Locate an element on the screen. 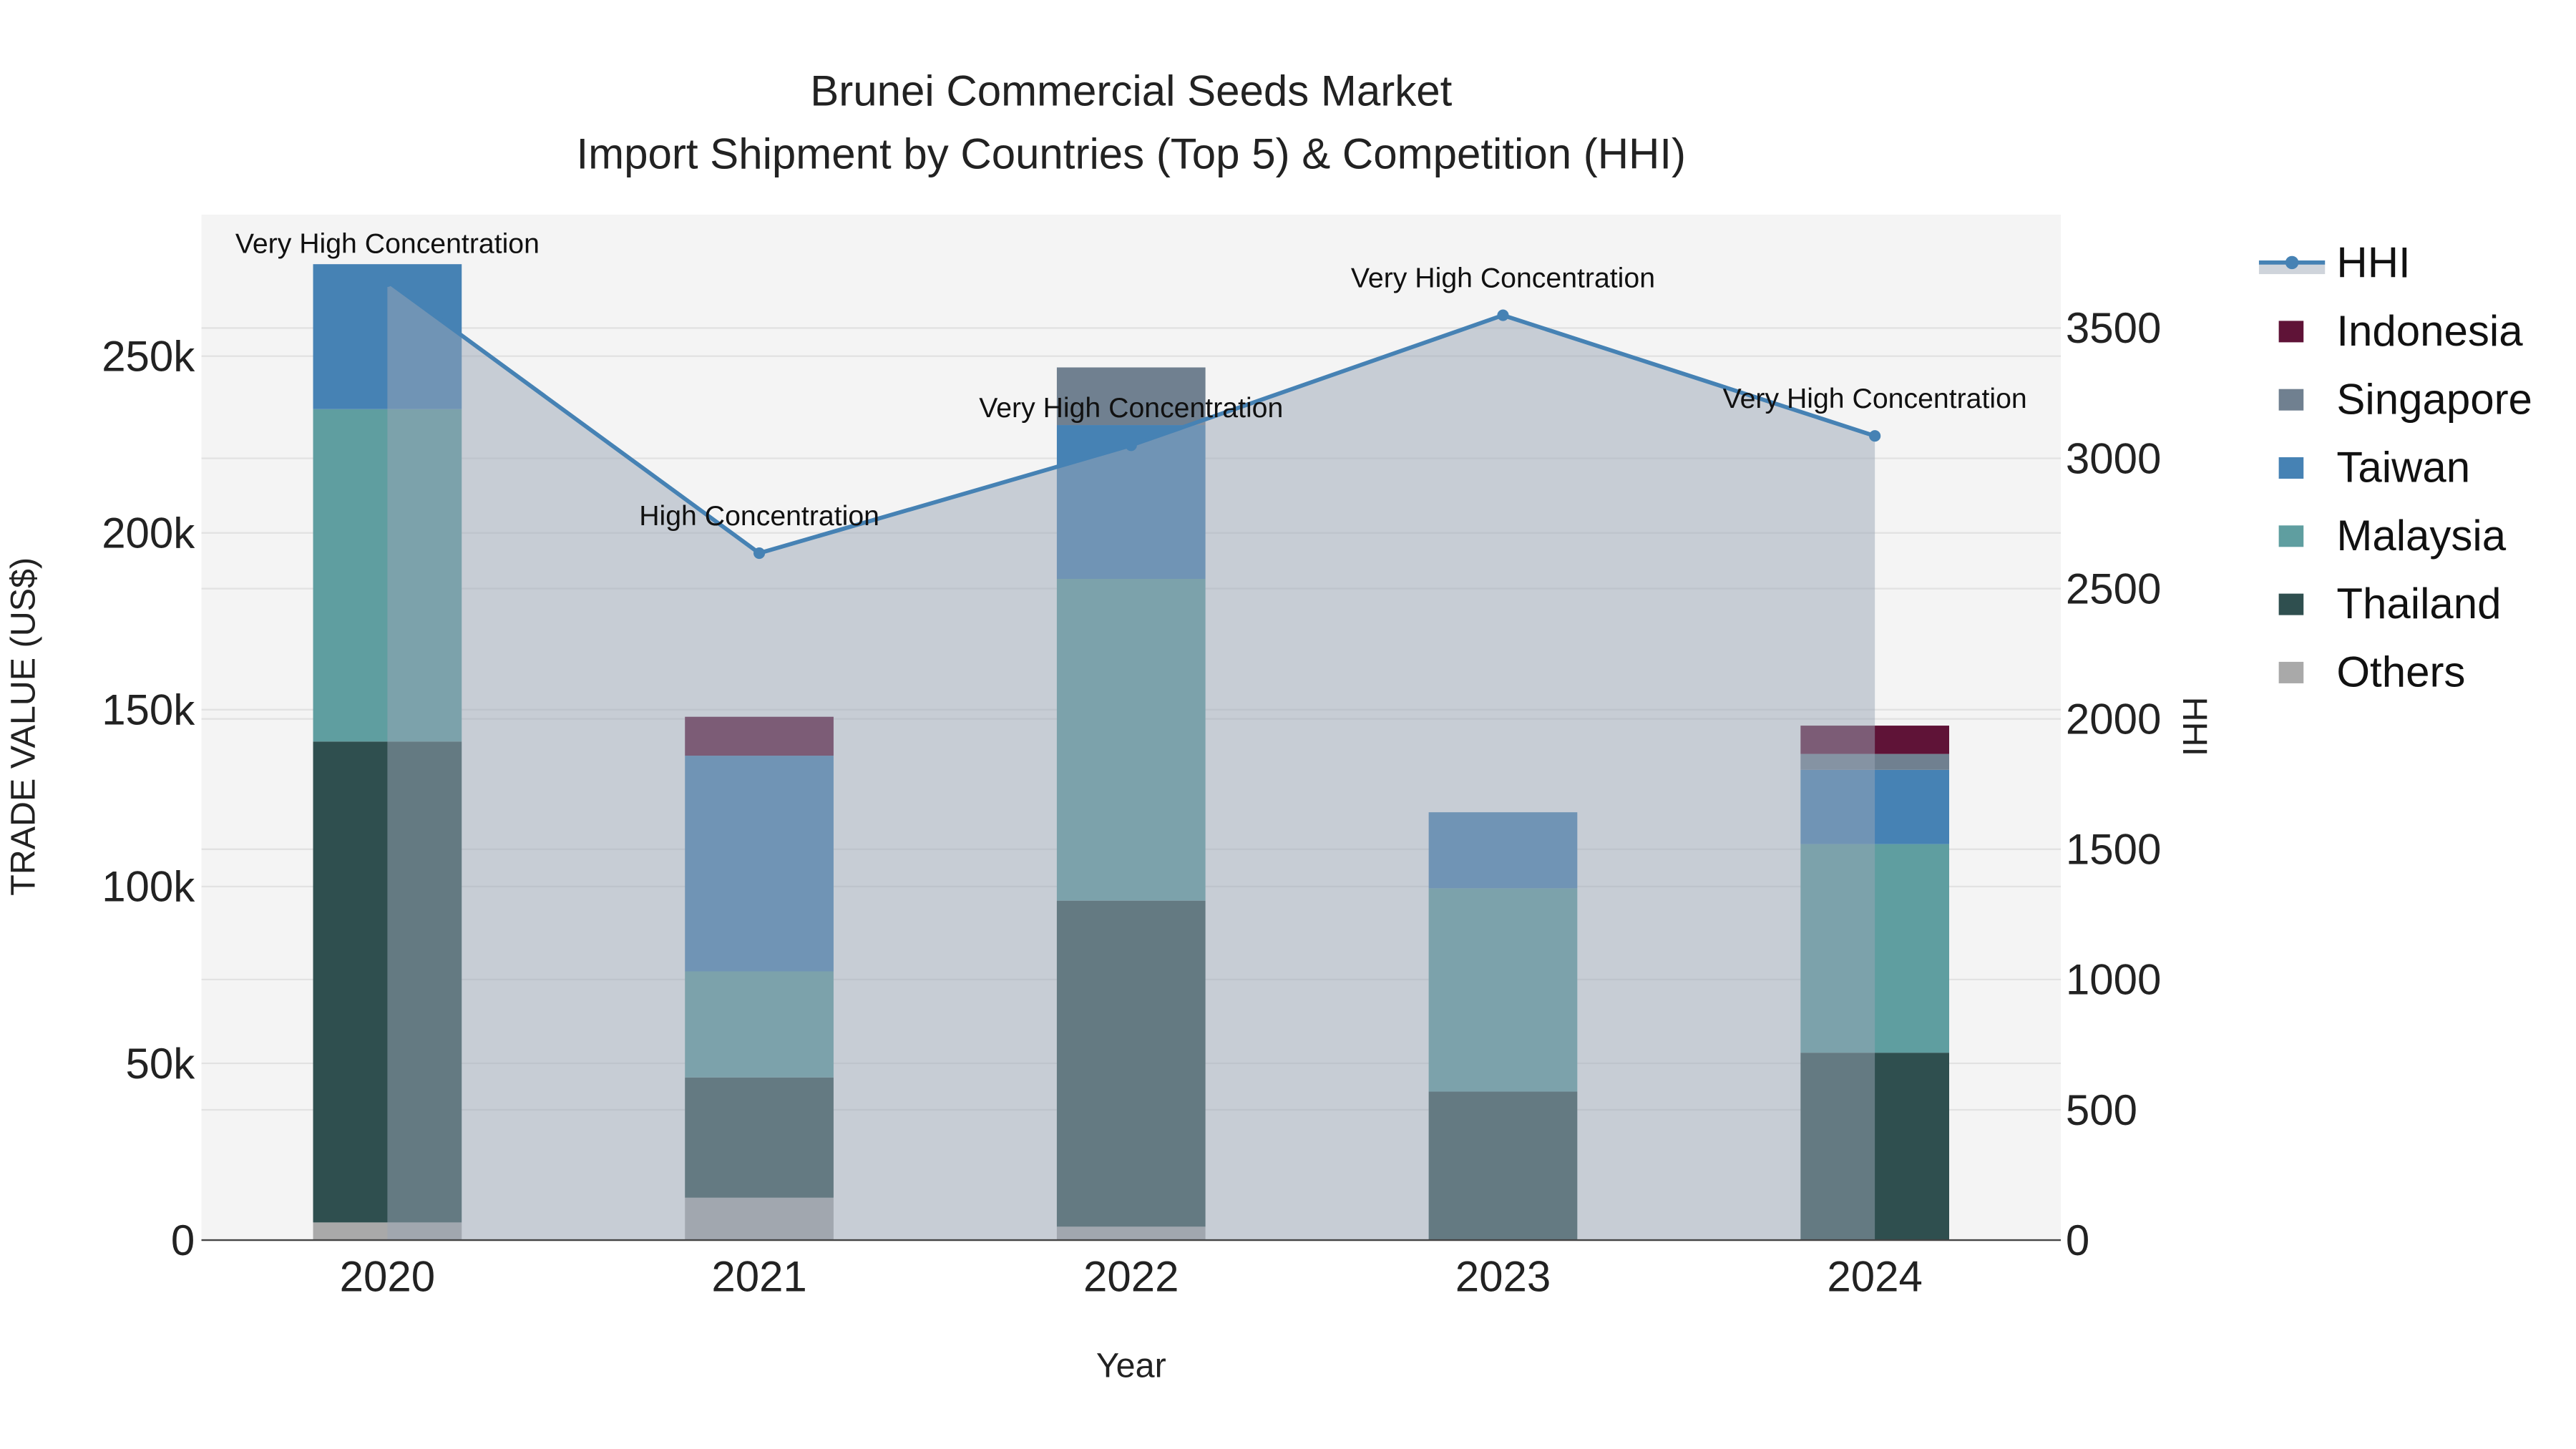 Image resolution: width=2576 pixels, height=1449 pixels. legend-swatch-singapore is located at coordinates (2291, 400).